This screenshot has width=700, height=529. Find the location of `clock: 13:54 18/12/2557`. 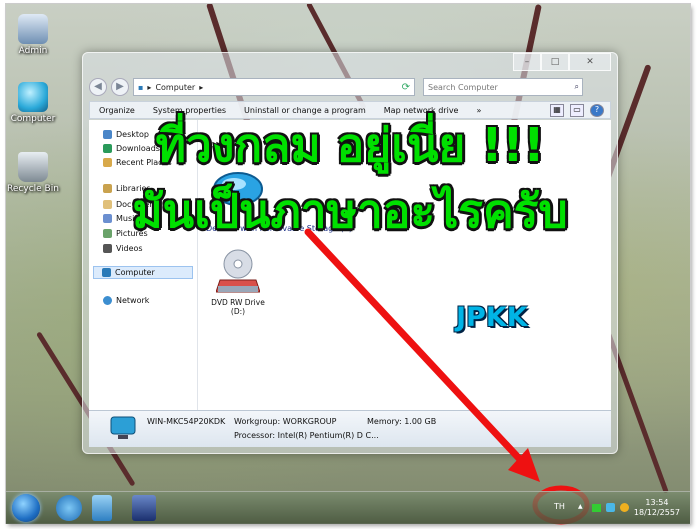

clock: 13:54 18/12/2557 is located at coordinates (657, 508).